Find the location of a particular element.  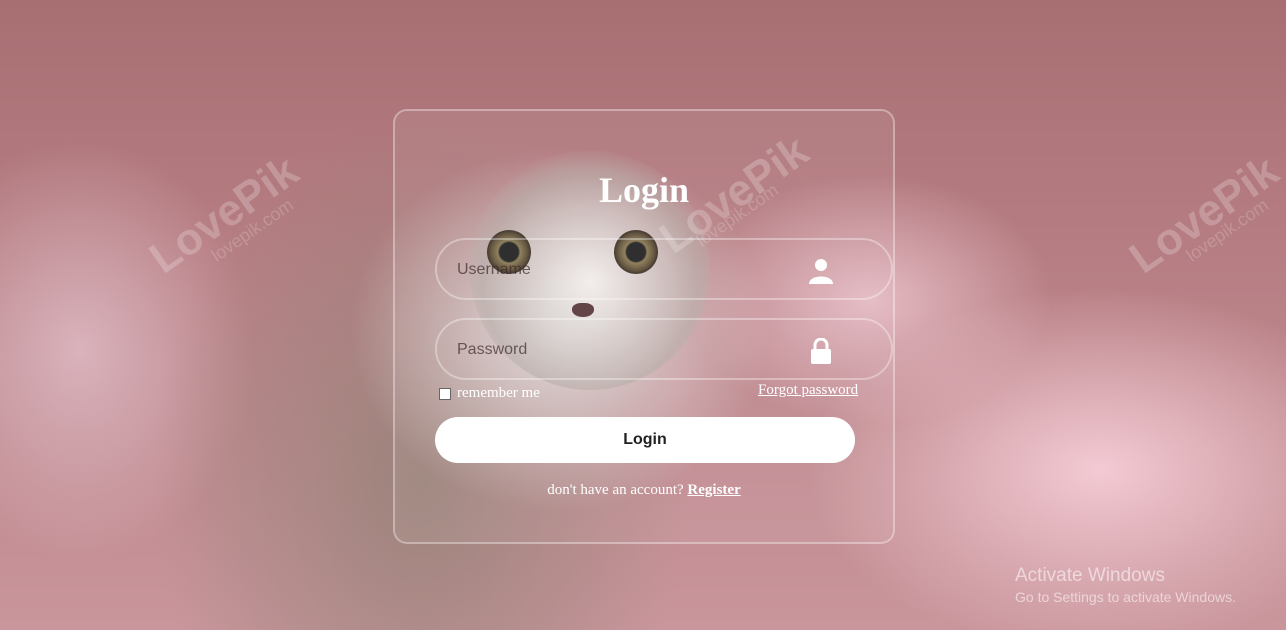

login-button: Login is located at coordinates (645, 440).